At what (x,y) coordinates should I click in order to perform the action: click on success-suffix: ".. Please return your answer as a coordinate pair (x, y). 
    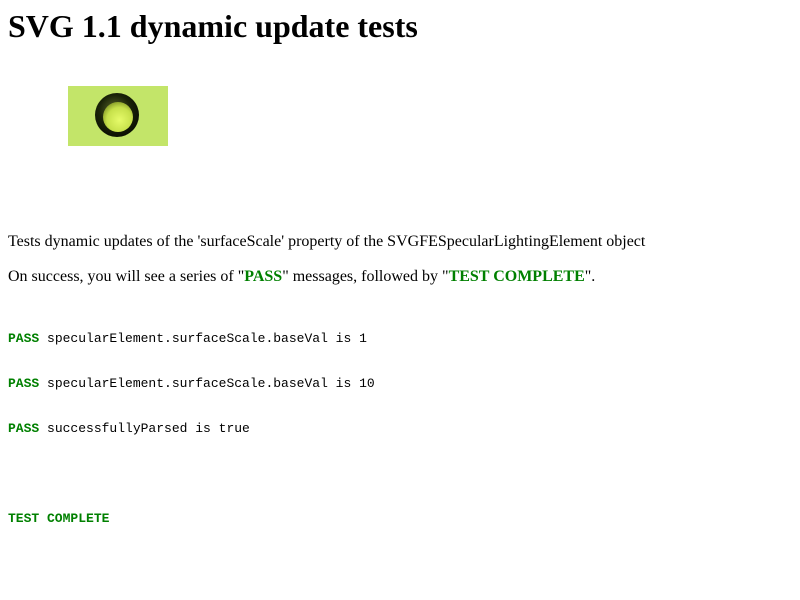
    Looking at the image, I should click on (590, 276).